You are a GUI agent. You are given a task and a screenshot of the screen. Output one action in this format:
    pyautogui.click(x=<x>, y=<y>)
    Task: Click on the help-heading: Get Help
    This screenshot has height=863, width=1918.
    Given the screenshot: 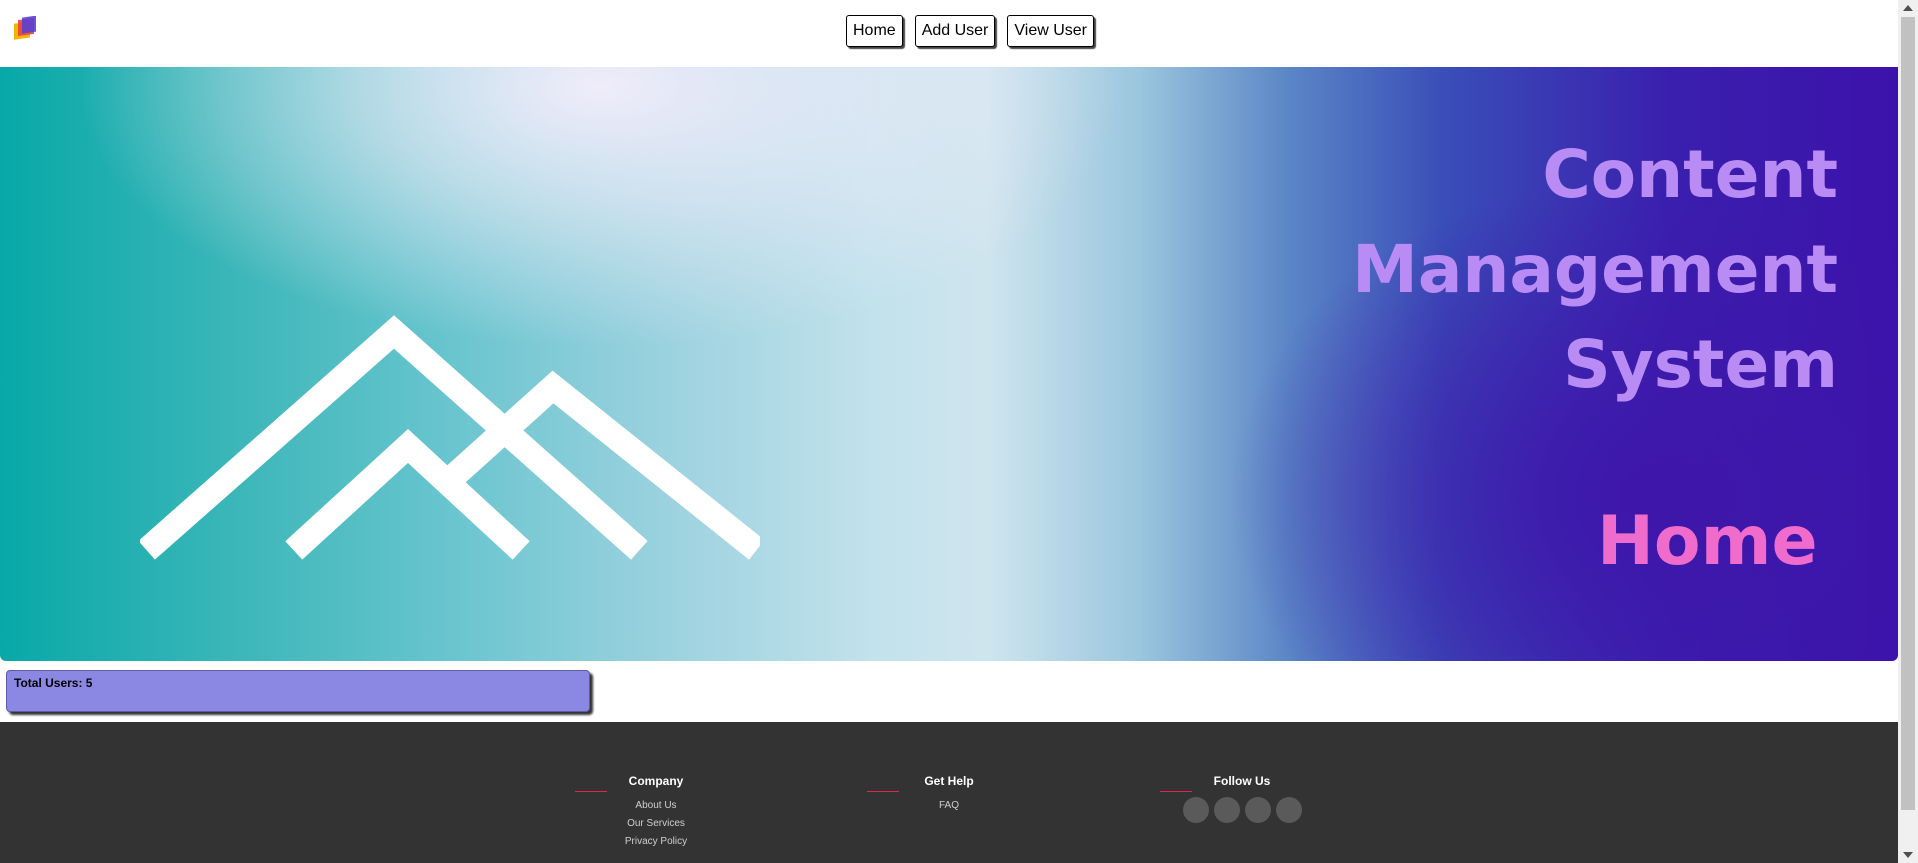 What is the action you would take?
    pyautogui.click(x=949, y=781)
    